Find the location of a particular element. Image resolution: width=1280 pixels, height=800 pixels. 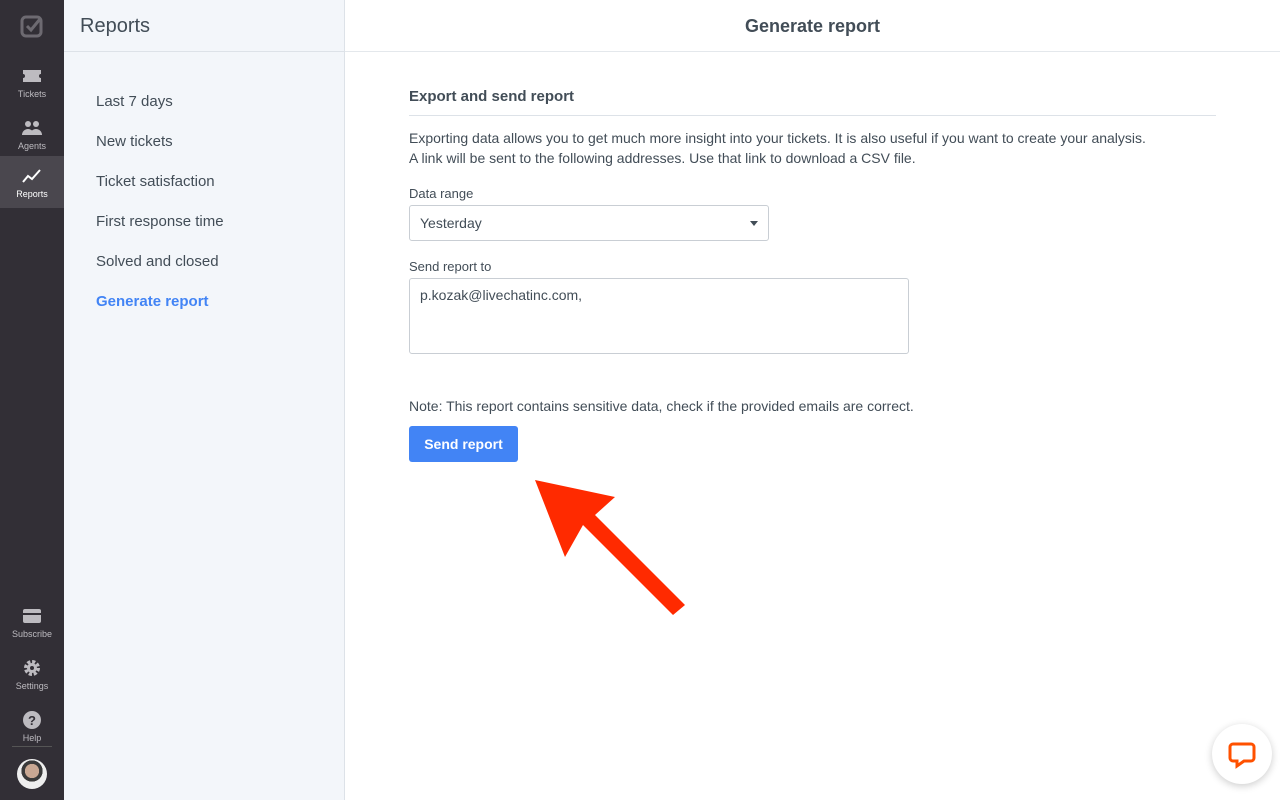

ticket-icon is located at coordinates (32, 75).